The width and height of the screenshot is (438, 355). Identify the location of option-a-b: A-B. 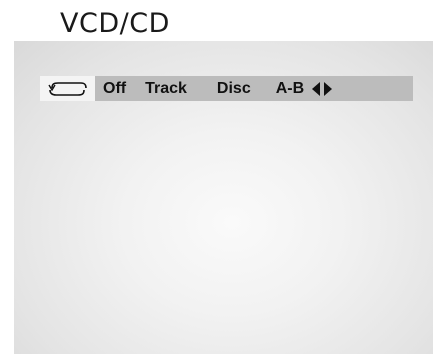
(290, 89).